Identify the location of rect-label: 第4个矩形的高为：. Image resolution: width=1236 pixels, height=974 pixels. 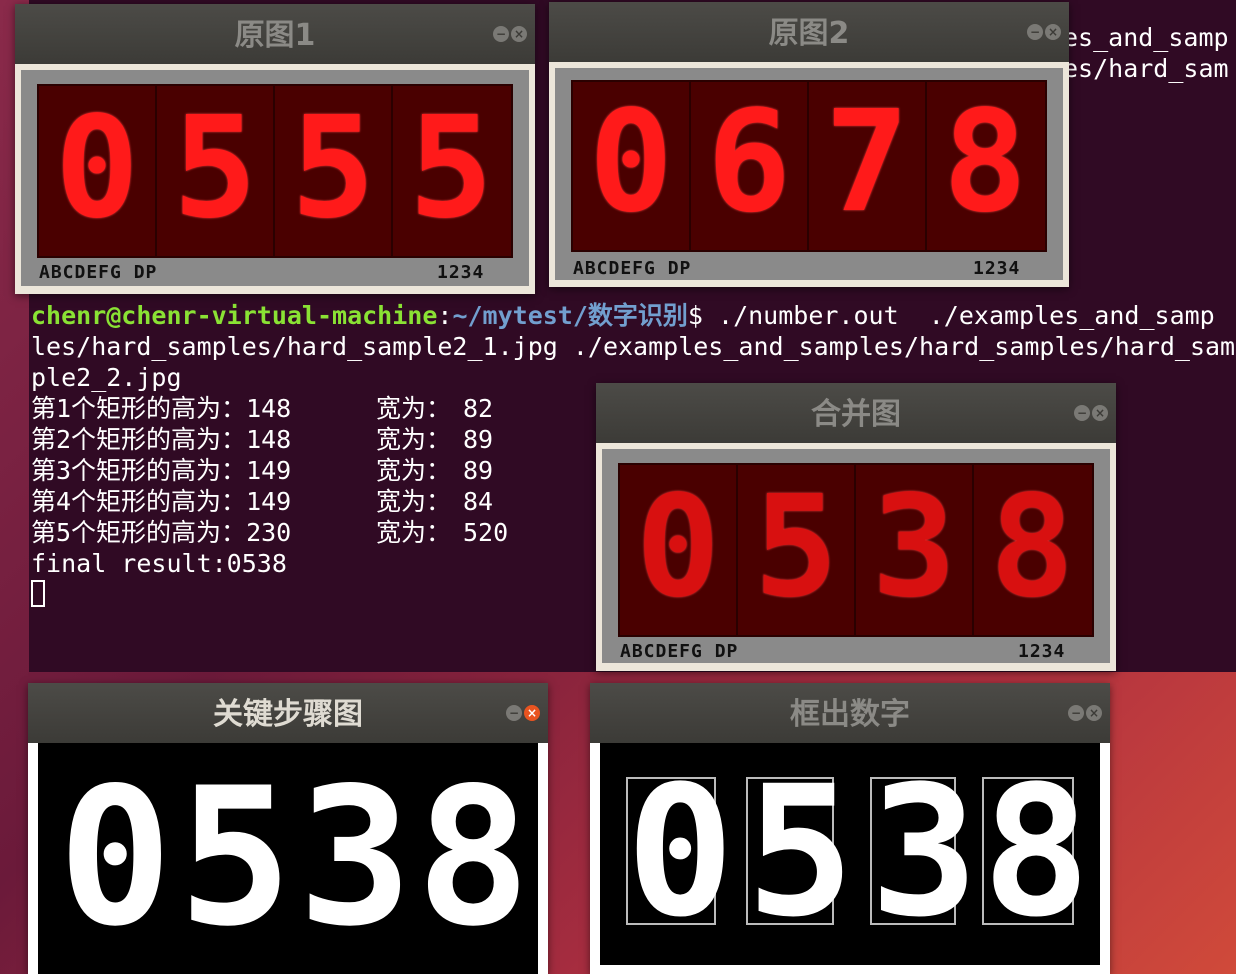
(139, 501).